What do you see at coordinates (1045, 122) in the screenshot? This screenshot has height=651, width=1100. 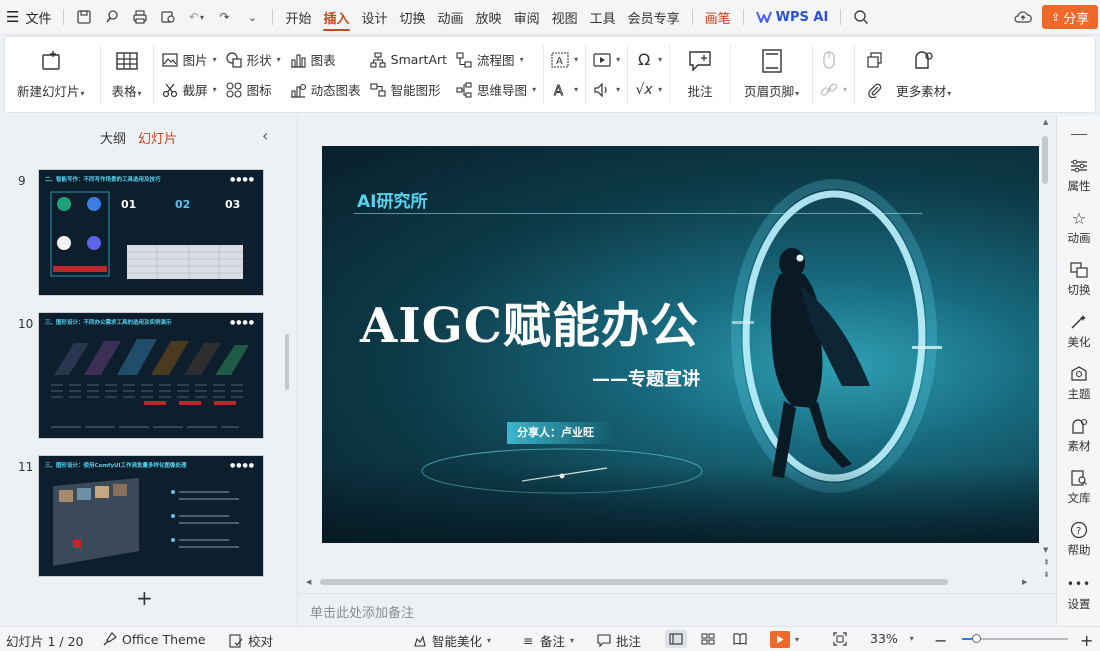 I see `scroll-up-icon: ▲` at bounding box center [1045, 122].